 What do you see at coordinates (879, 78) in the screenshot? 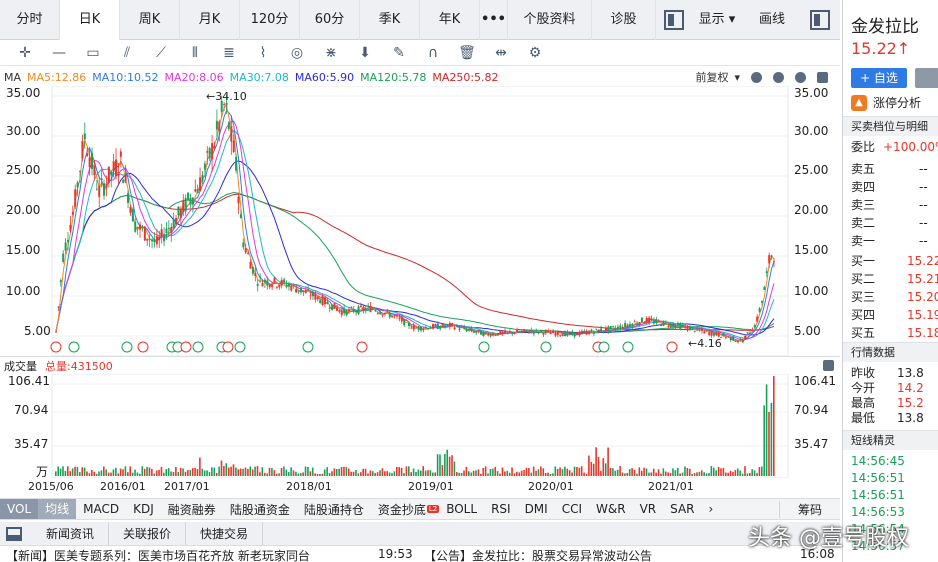
I see `add-watchlist-button: + 自选` at bounding box center [879, 78].